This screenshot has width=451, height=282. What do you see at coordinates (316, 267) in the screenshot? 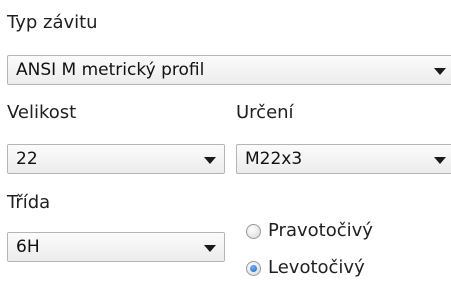
I see `left-hand-label: Levotočivý` at bounding box center [316, 267].